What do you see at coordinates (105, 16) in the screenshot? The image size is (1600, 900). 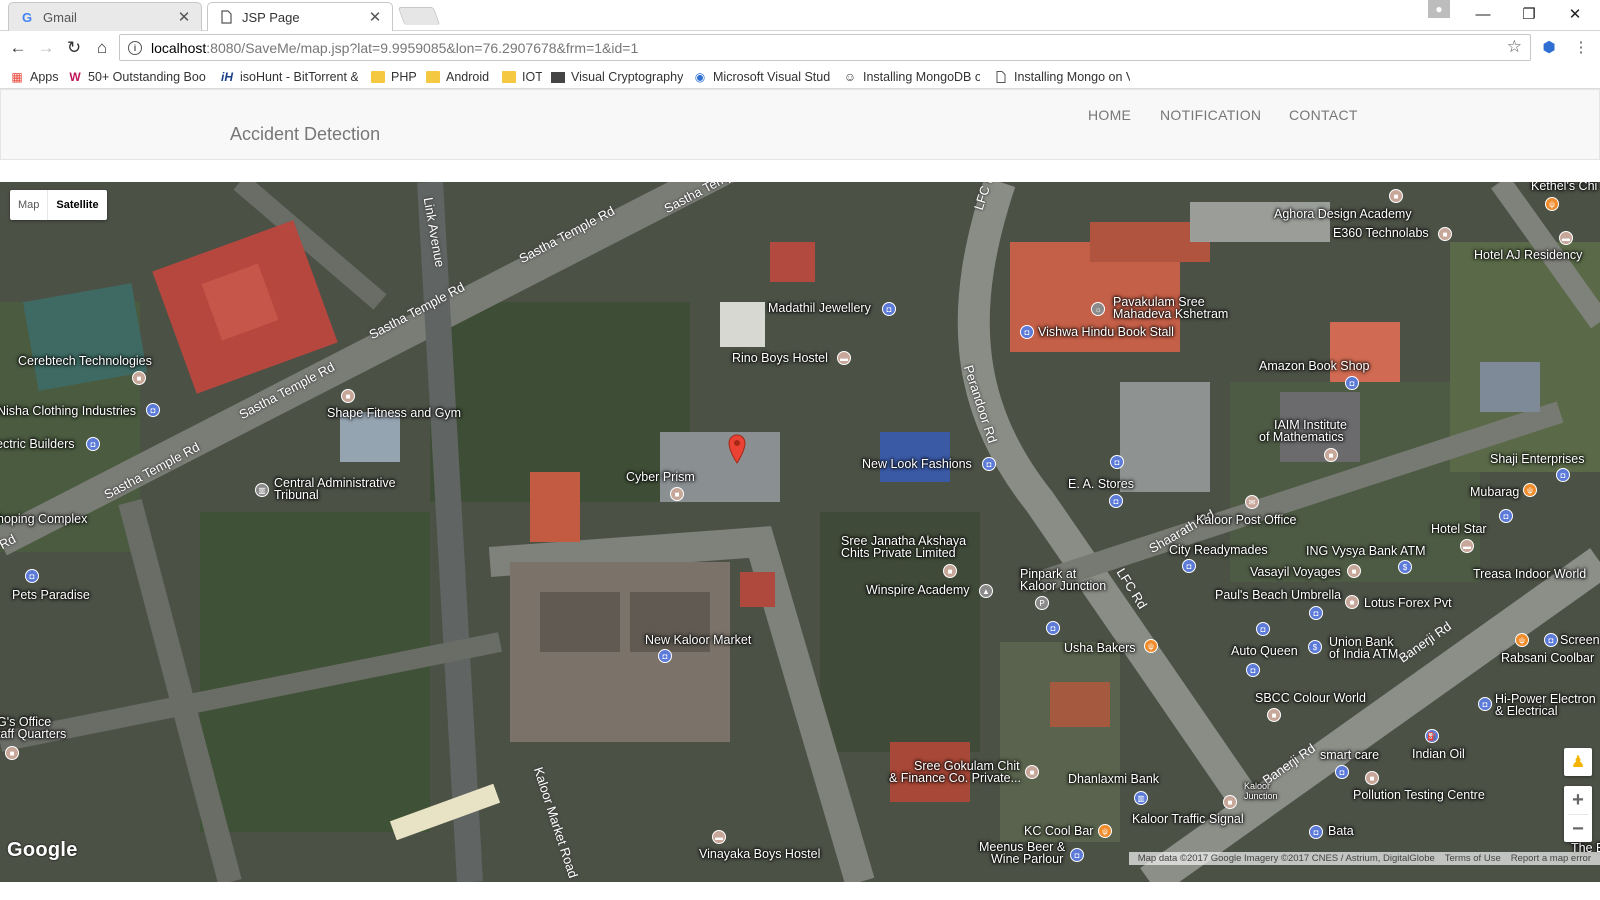 I see `tab-gmail: G Gmail ✕` at bounding box center [105, 16].